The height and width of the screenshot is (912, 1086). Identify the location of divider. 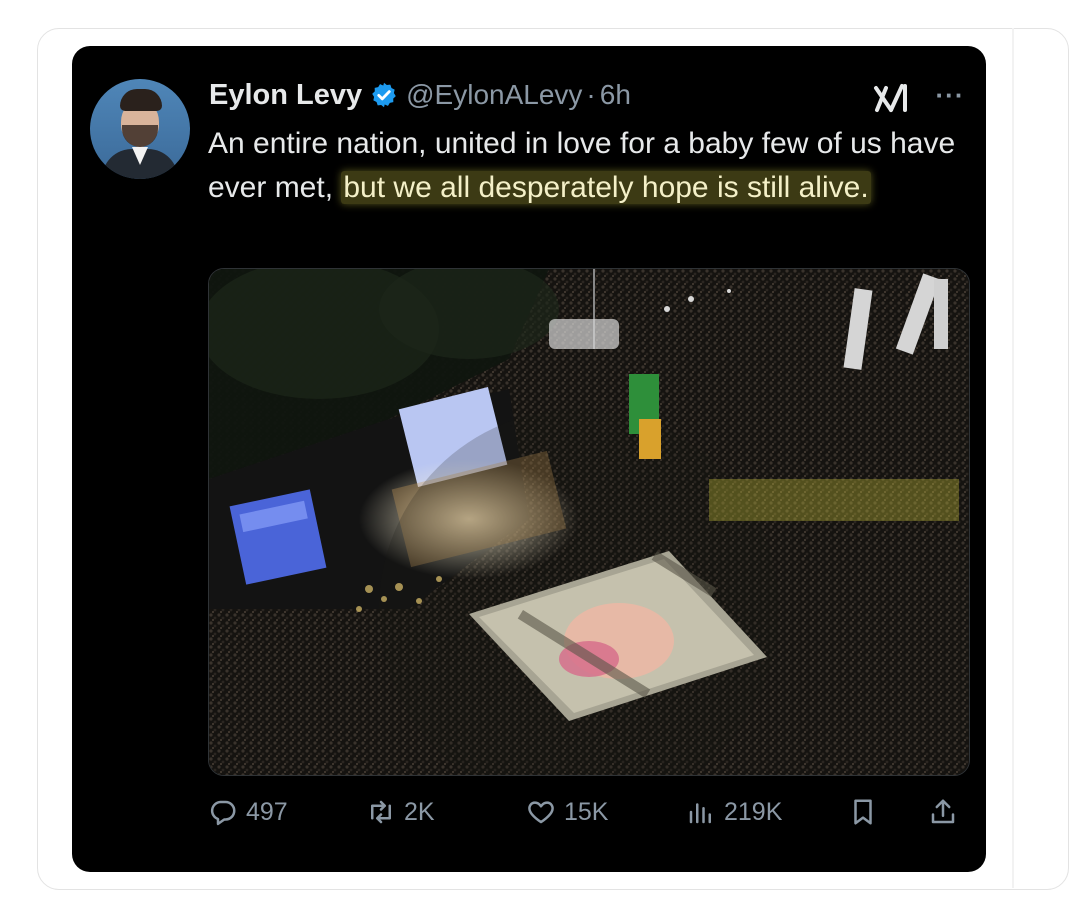
(1013, 458).